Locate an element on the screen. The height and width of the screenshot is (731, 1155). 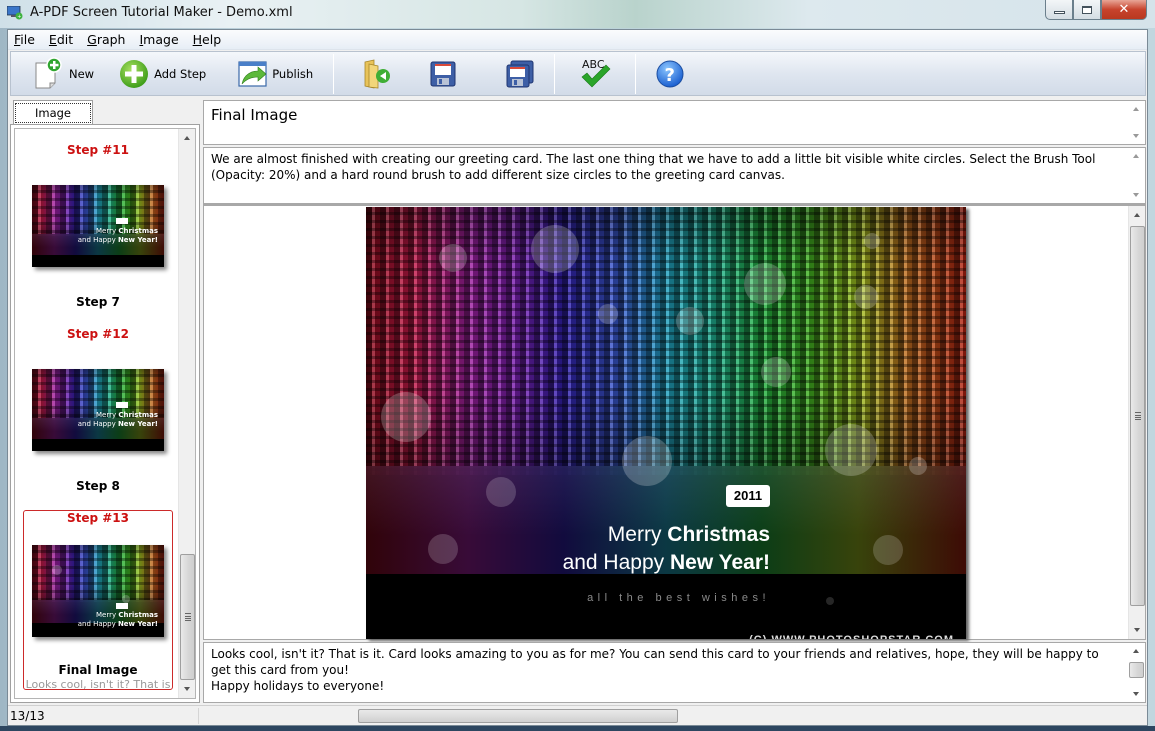
card-line1-bold: Christmas is located at coordinates (718, 534).